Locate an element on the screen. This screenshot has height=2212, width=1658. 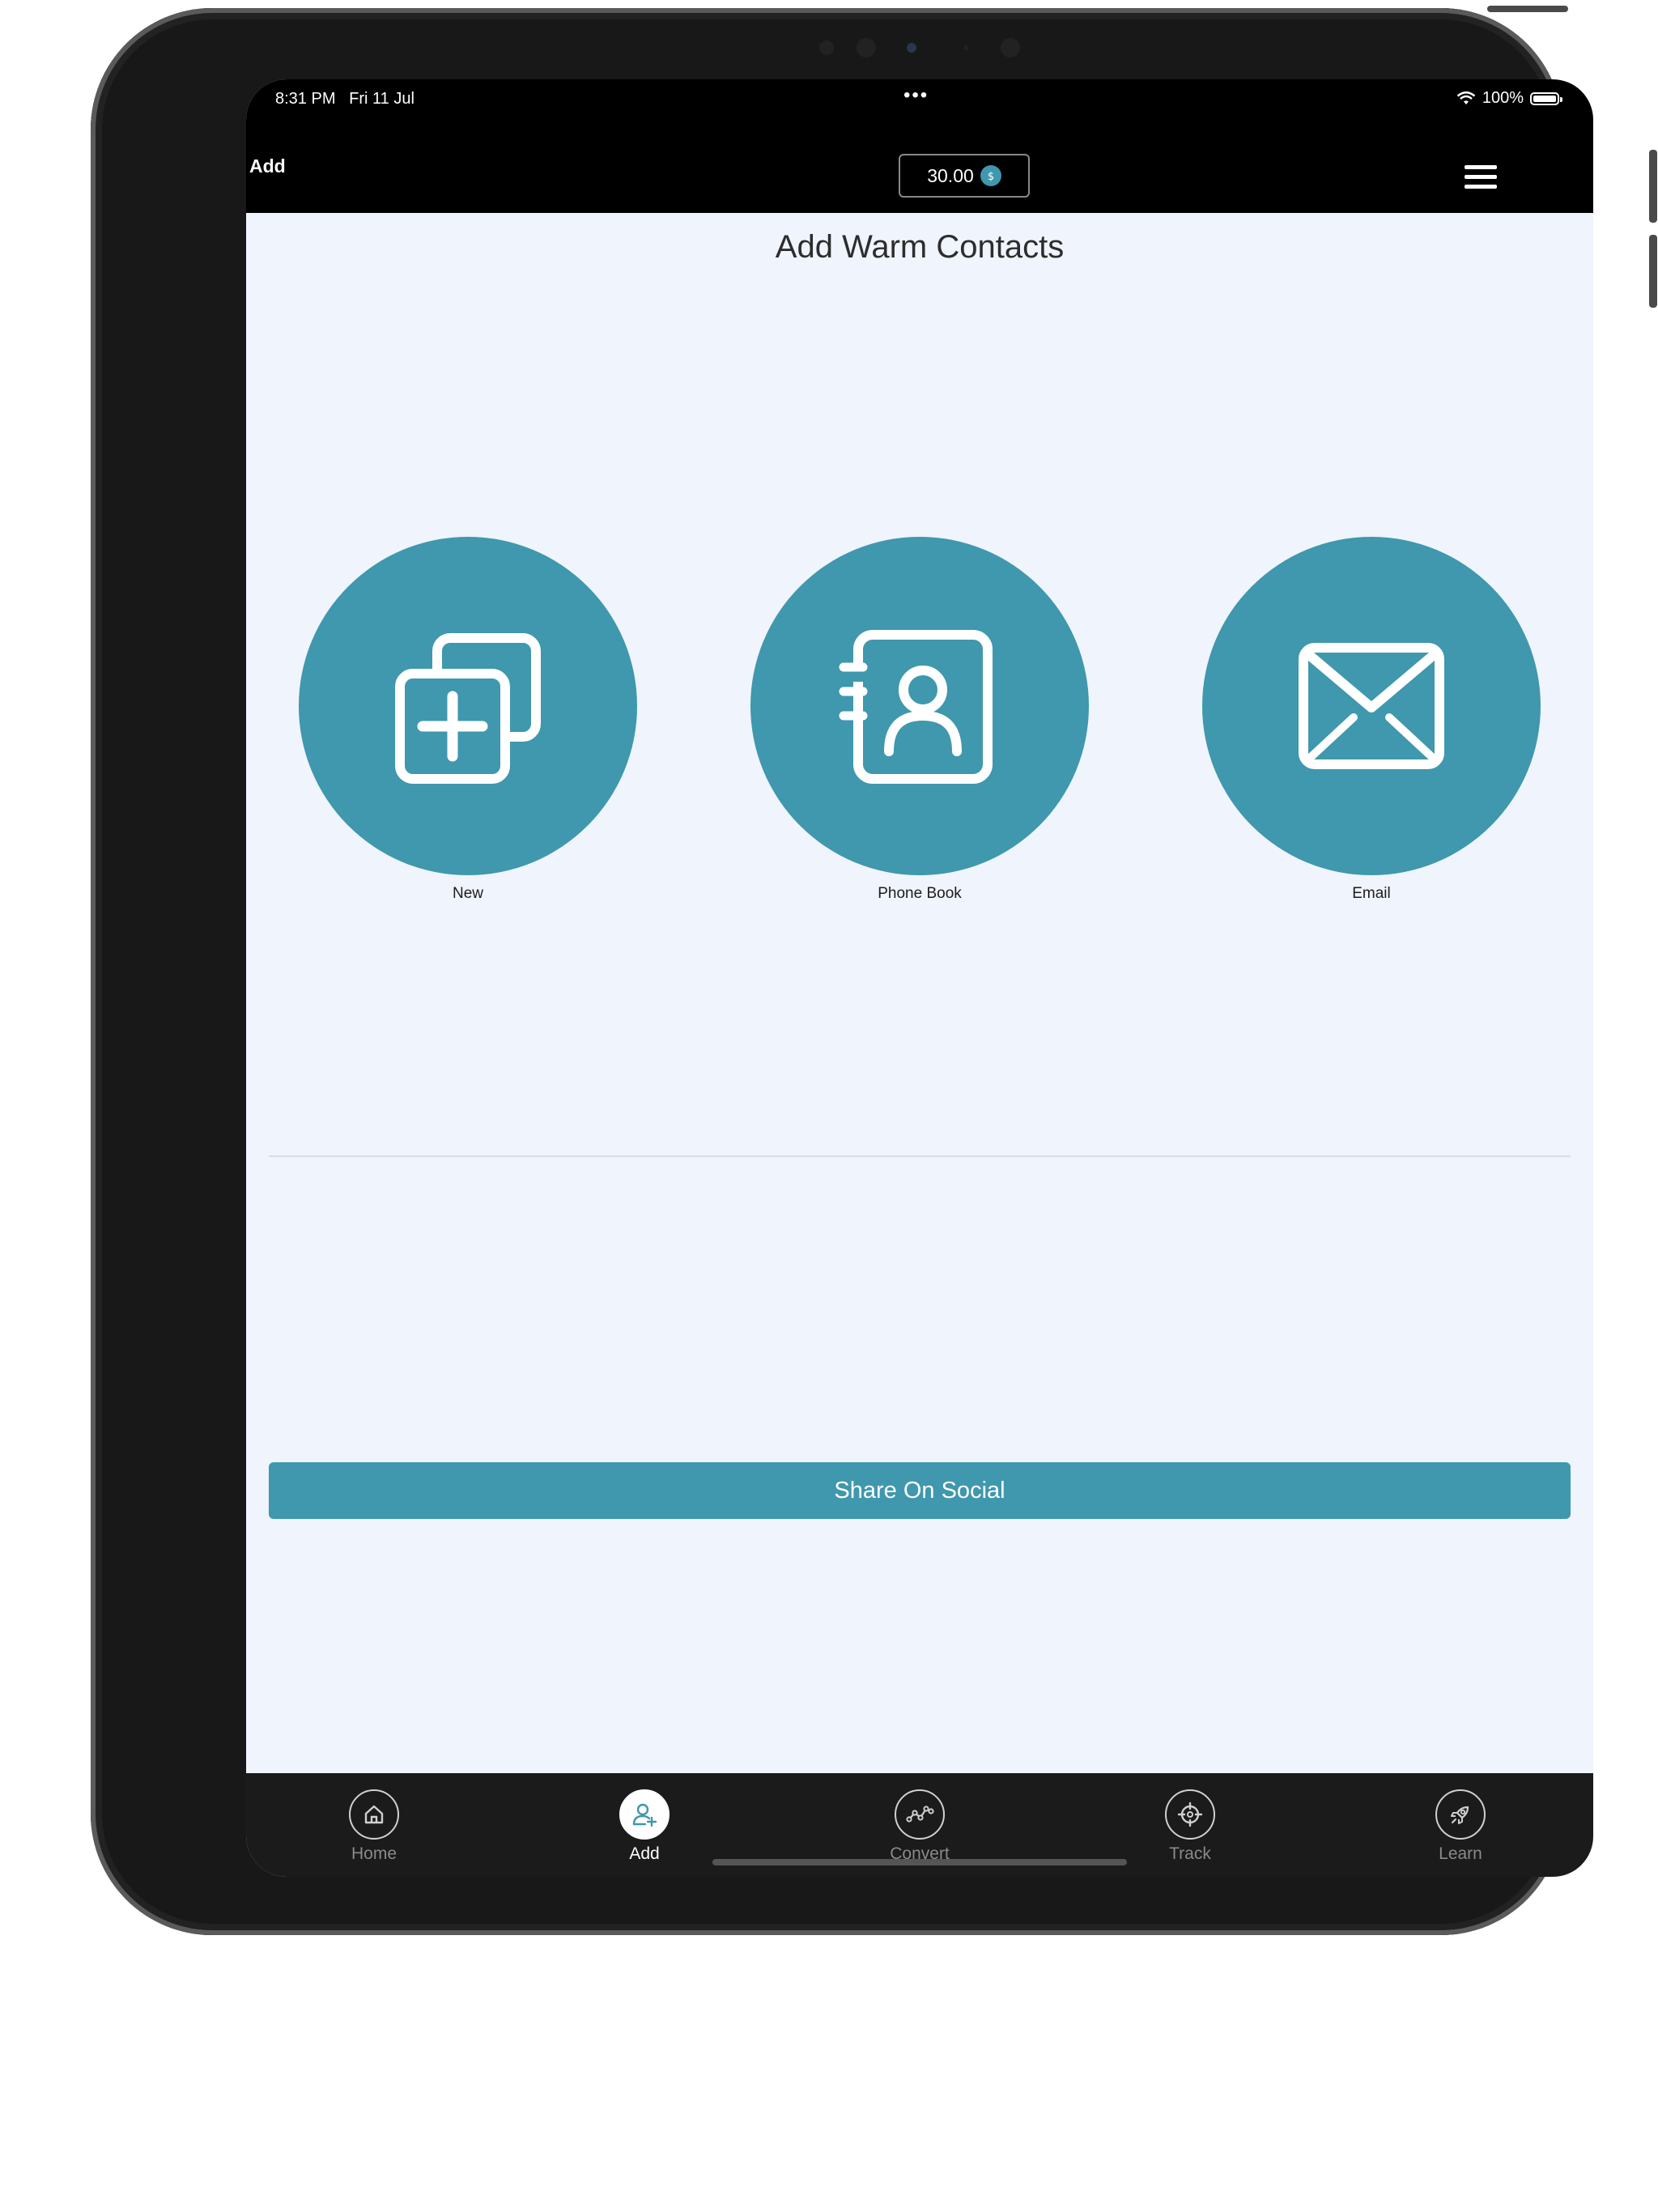
volume-up-button is located at coordinates (1653, 186).